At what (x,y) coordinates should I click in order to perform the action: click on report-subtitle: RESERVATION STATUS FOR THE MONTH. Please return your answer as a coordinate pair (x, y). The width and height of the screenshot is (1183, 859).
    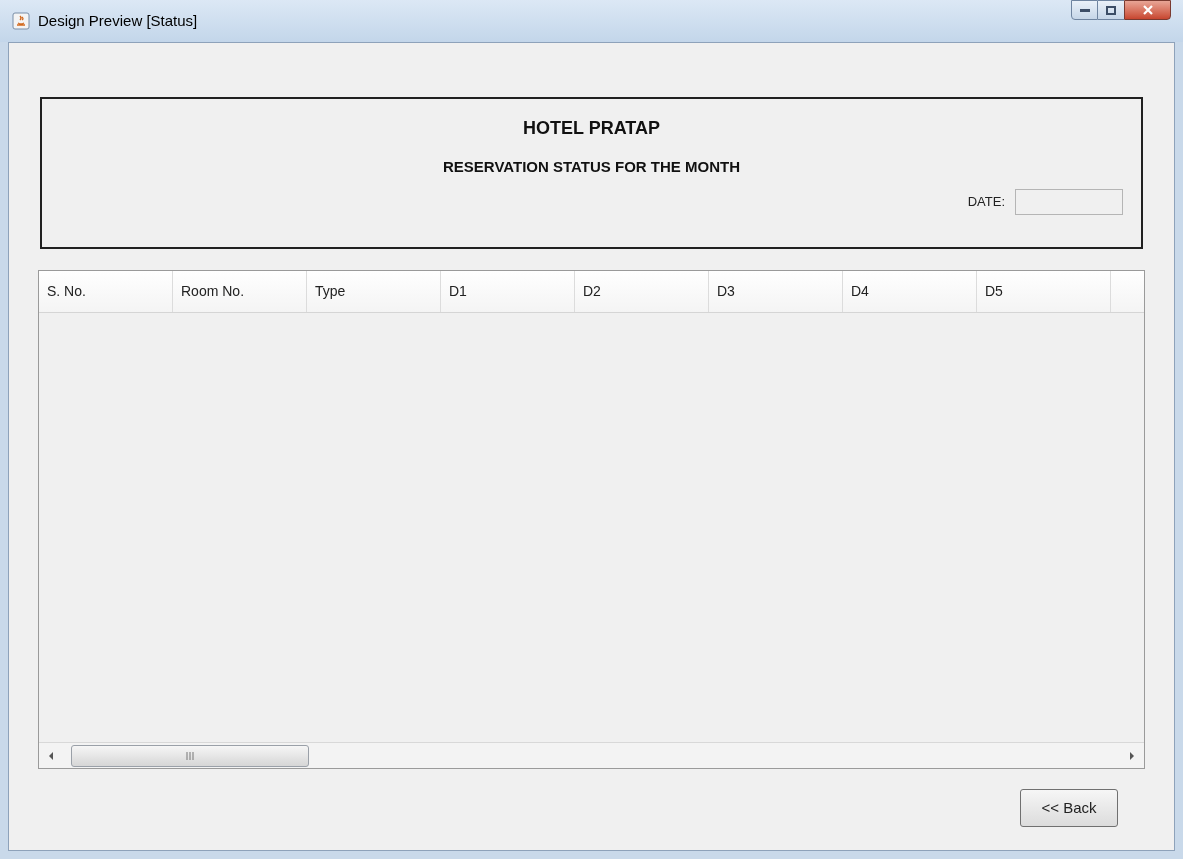
    Looking at the image, I should click on (591, 167).